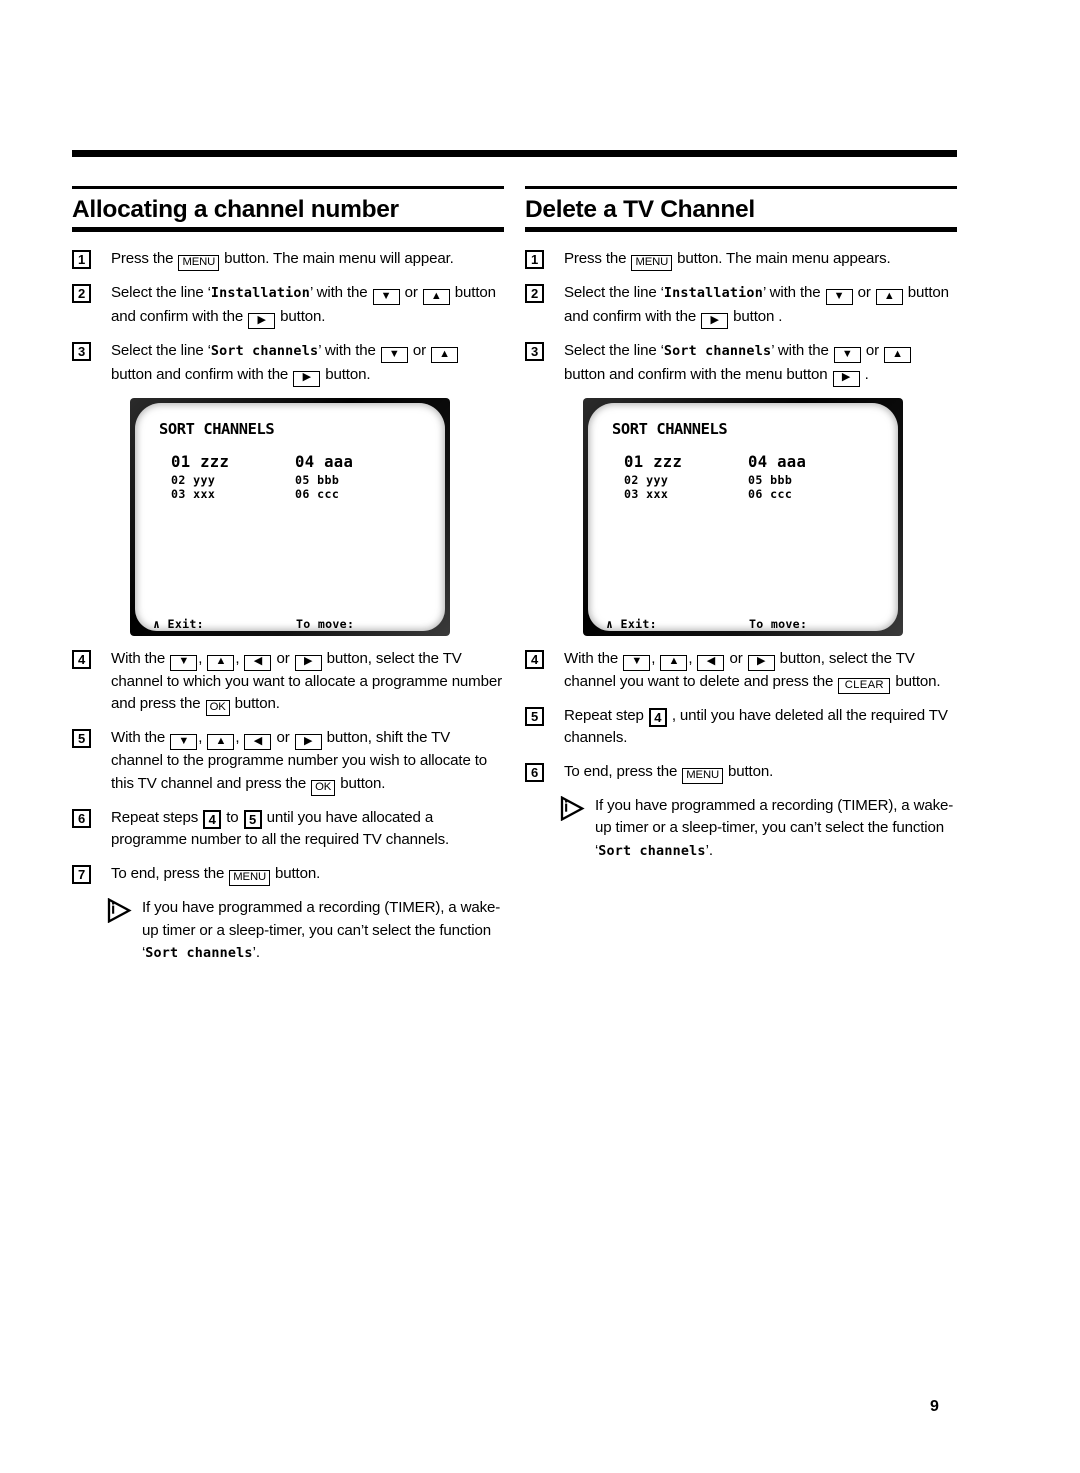  What do you see at coordinates (81, 875) in the screenshot?
I see `step-number-badge: 7` at bounding box center [81, 875].